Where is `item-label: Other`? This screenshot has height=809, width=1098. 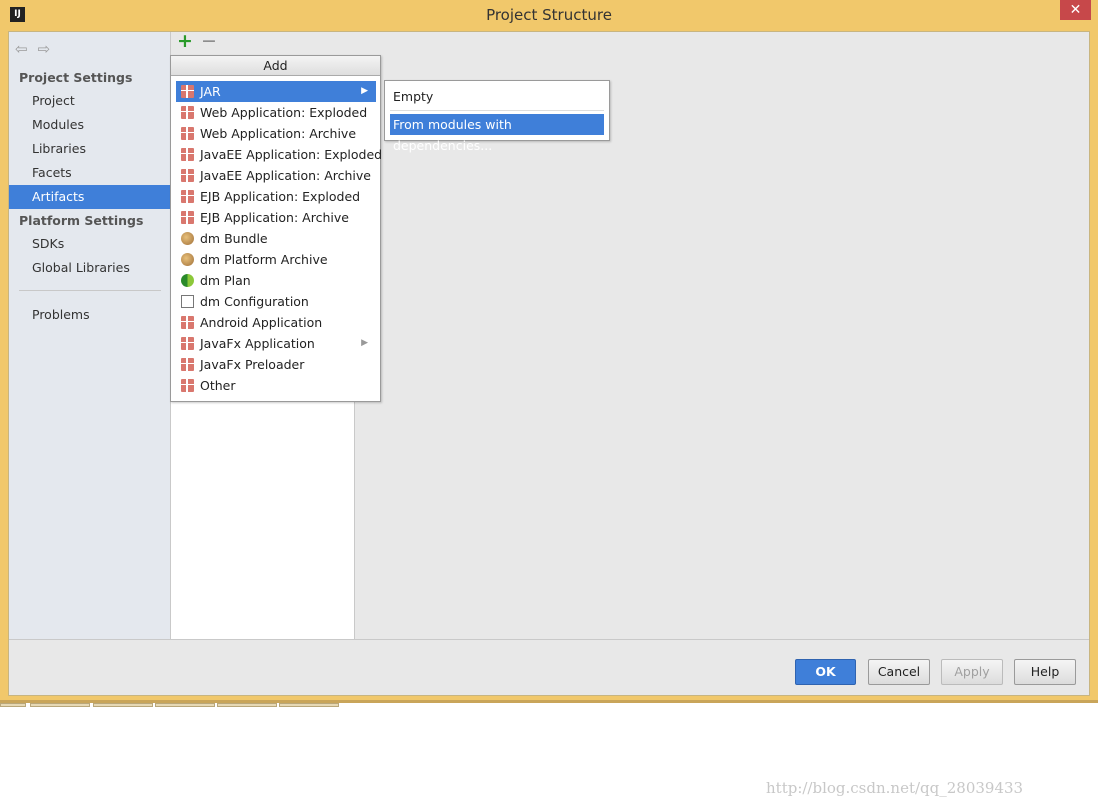
item-label: Other is located at coordinates (218, 385).